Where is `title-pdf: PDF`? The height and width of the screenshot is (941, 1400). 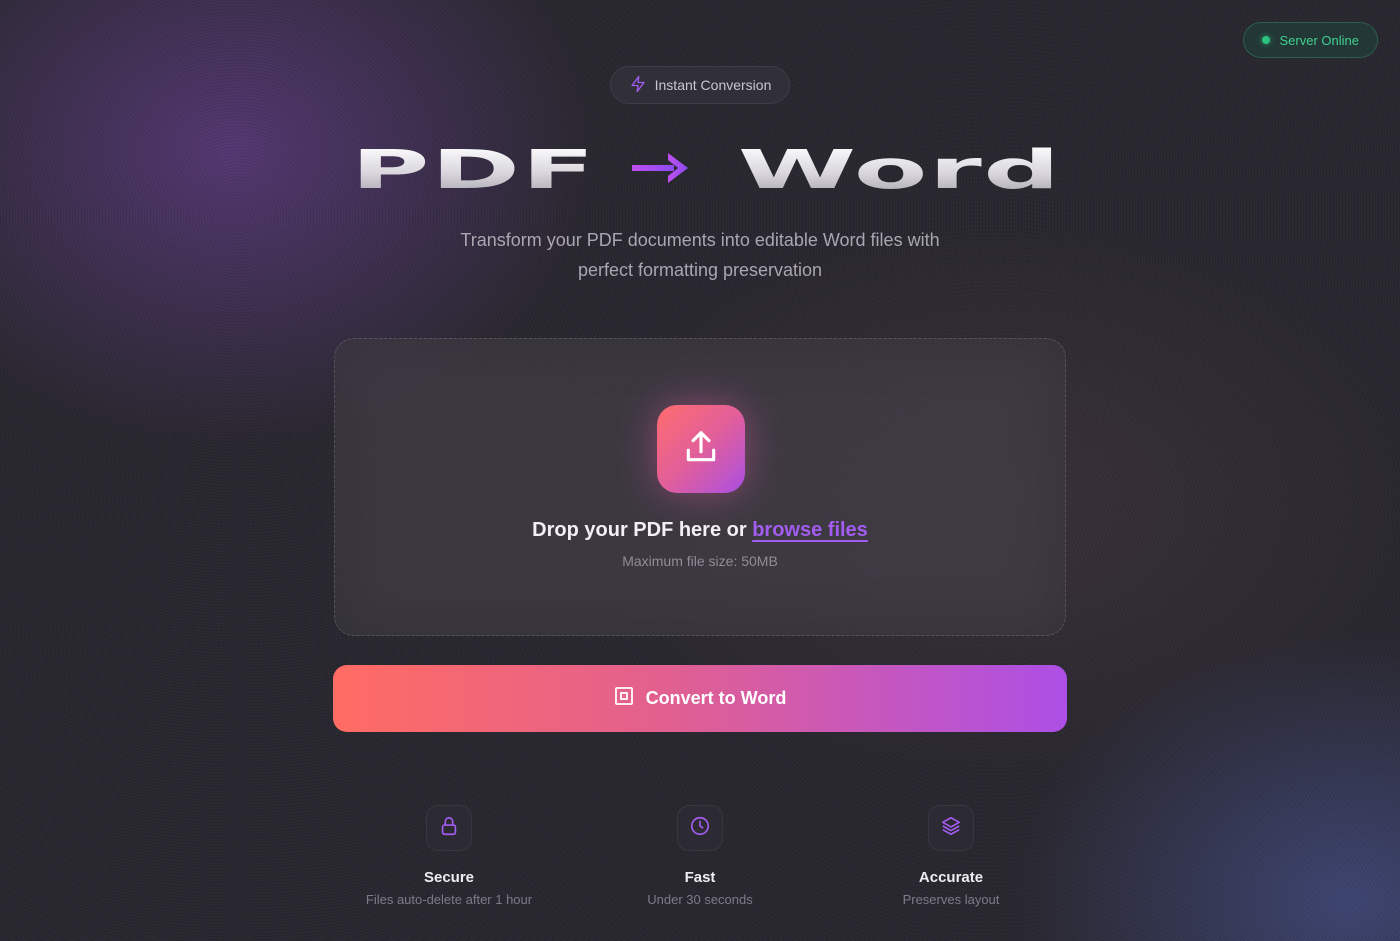
title-pdf: PDF is located at coordinates (473, 170).